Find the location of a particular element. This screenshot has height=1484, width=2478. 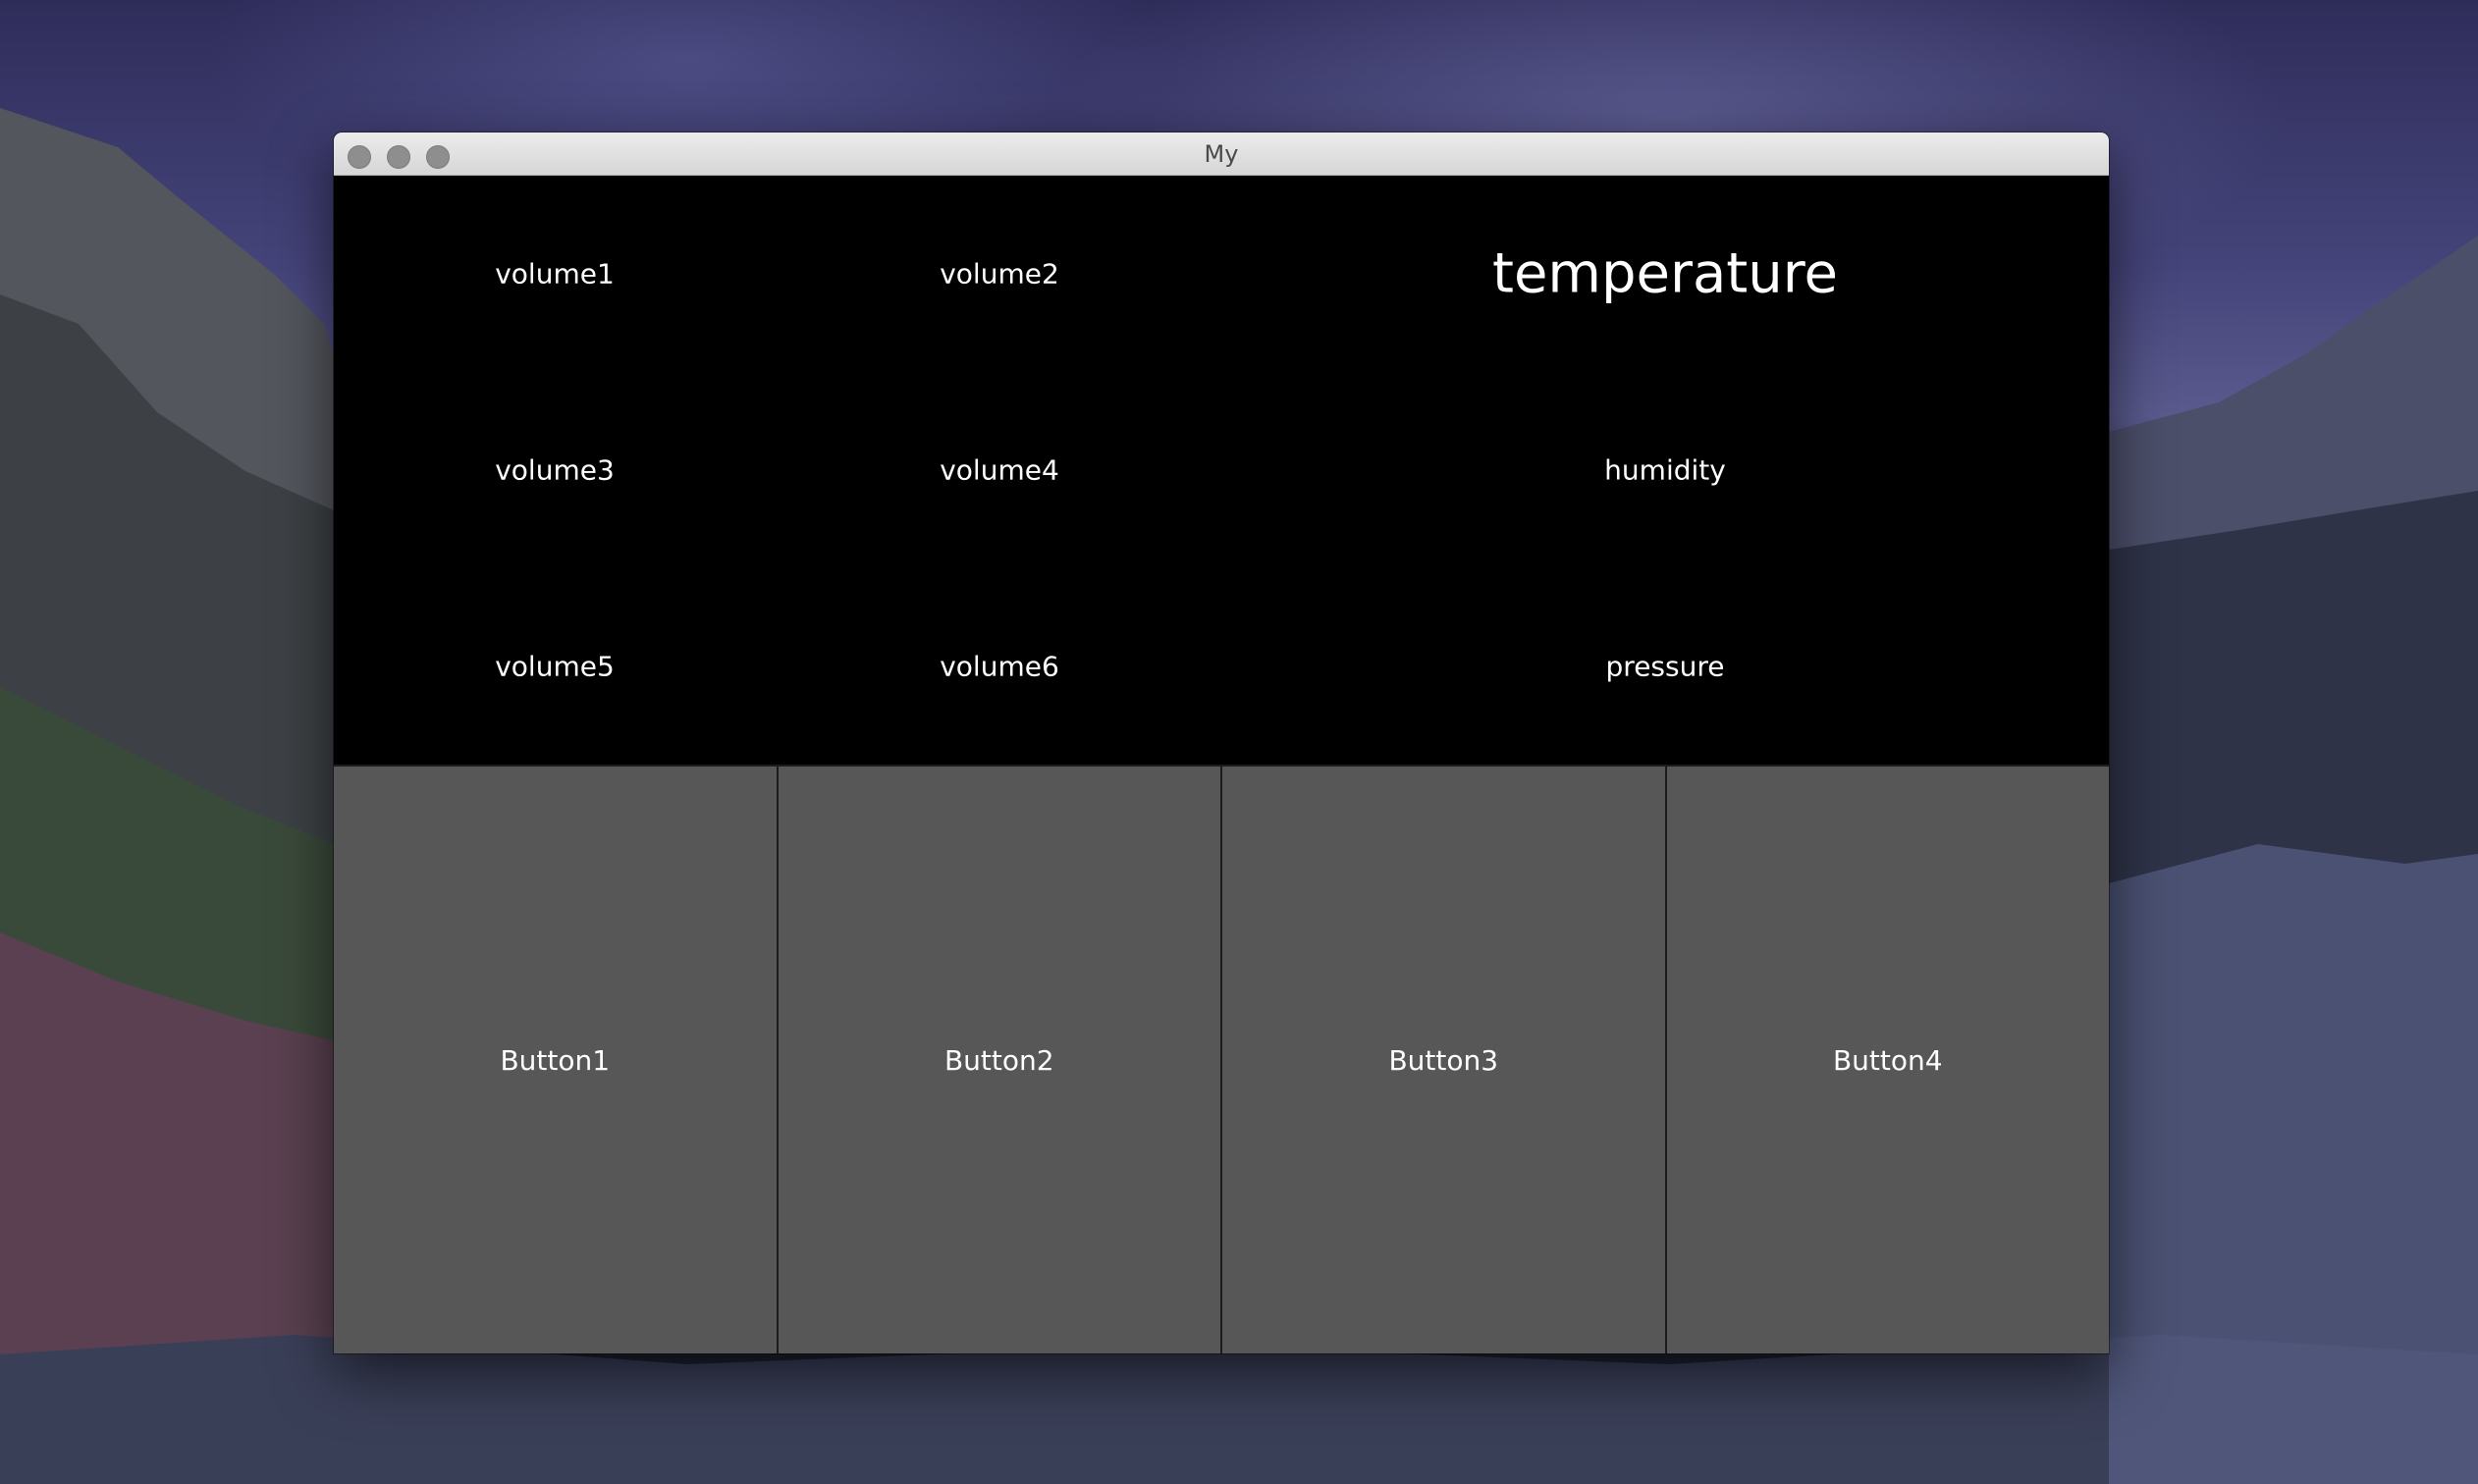

window-title: My is located at coordinates (1221, 154).